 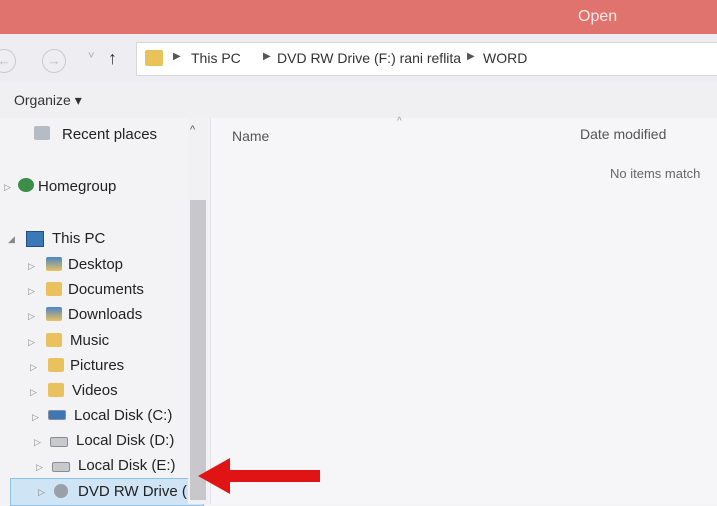 What do you see at coordinates (91, 56) in the screenshot?
I see `recent-locations-dropdown: ˅` at bounding box center [91, 56].